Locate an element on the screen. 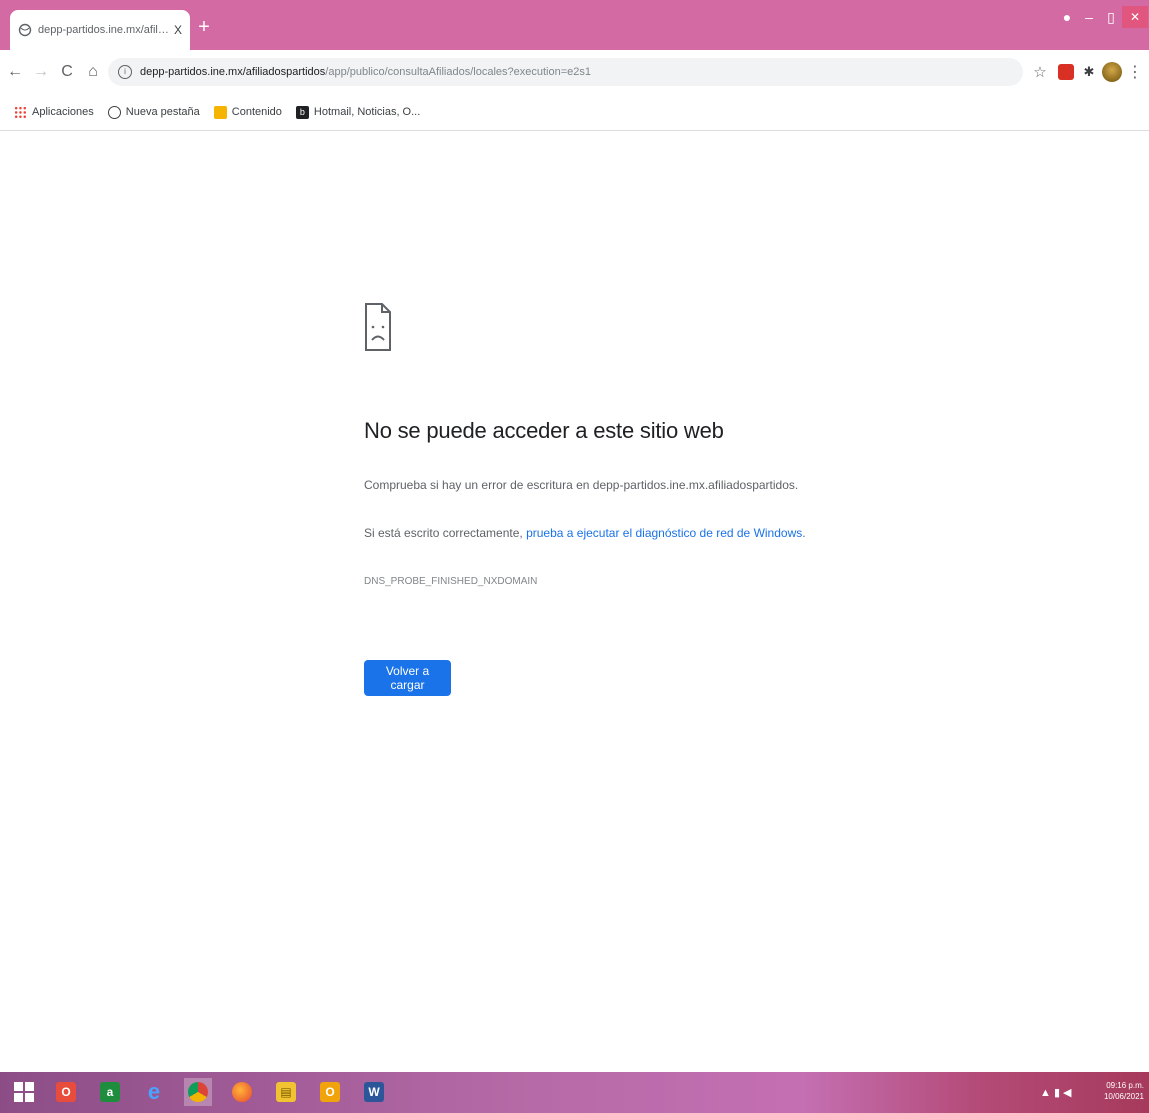 The image size is (1149, 1113). maximize-button: ▯ is located at coordinates (1111, 17).